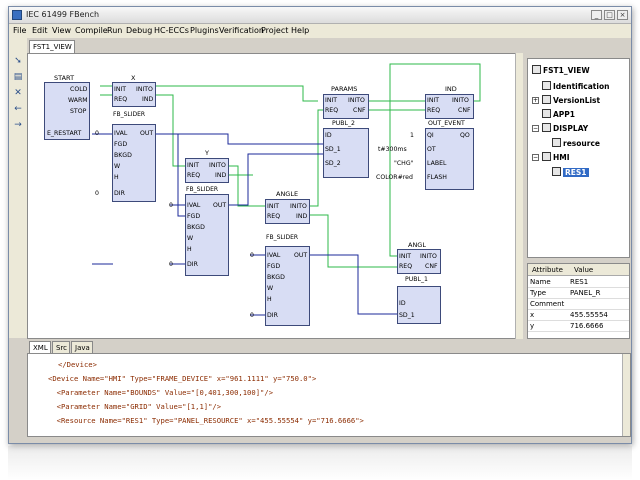 The width and height of the screenshot is (640, 480). Describe the element at coordinates (97, 133) in the screenshot. I see `x-const-ival: 0` at that location.